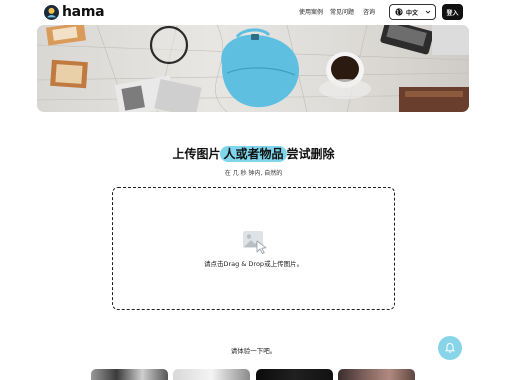 The width and height of the screenshot is (507, 380). I want to click on logo: hama, so click(74, 12).